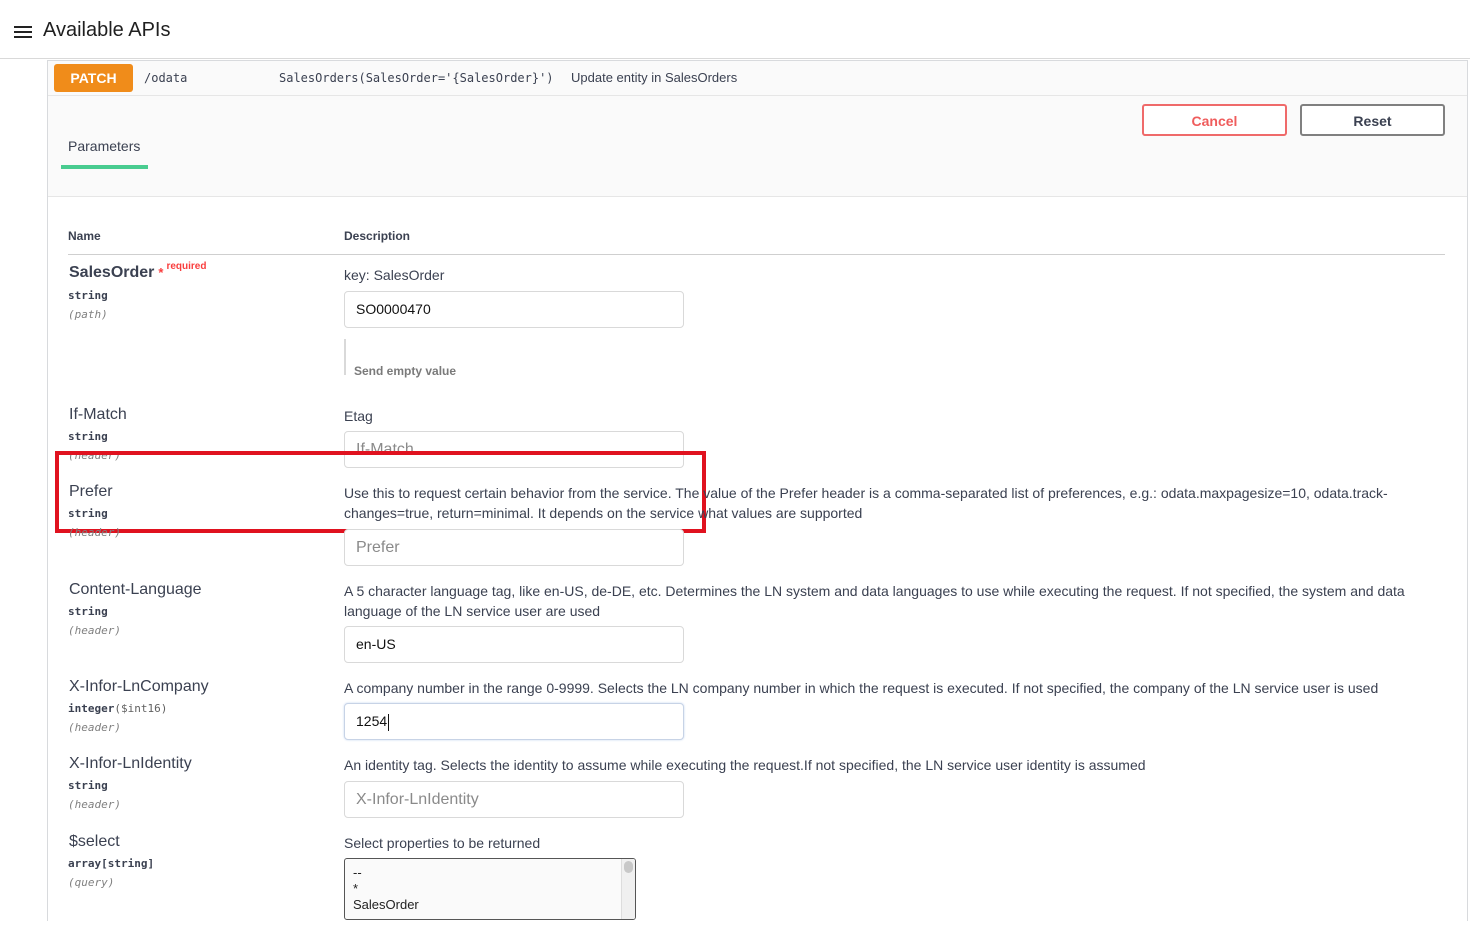 The height and width of the screenshot is (927, 1470). What do you see at coordinates (111, 863) in the screenshot?
I see `param-type: array[string]` at bounding box center [111, 863].